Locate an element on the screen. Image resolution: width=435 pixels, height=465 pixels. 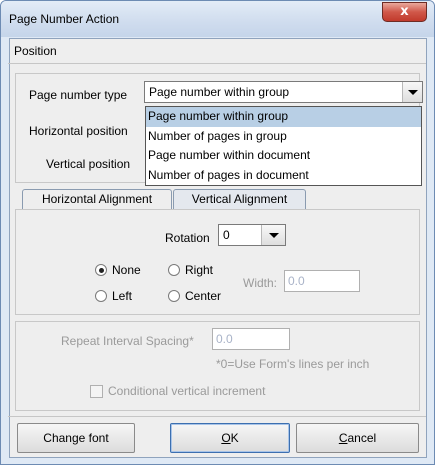
cancel-button: Cancel is located at coordinates (357, 438).